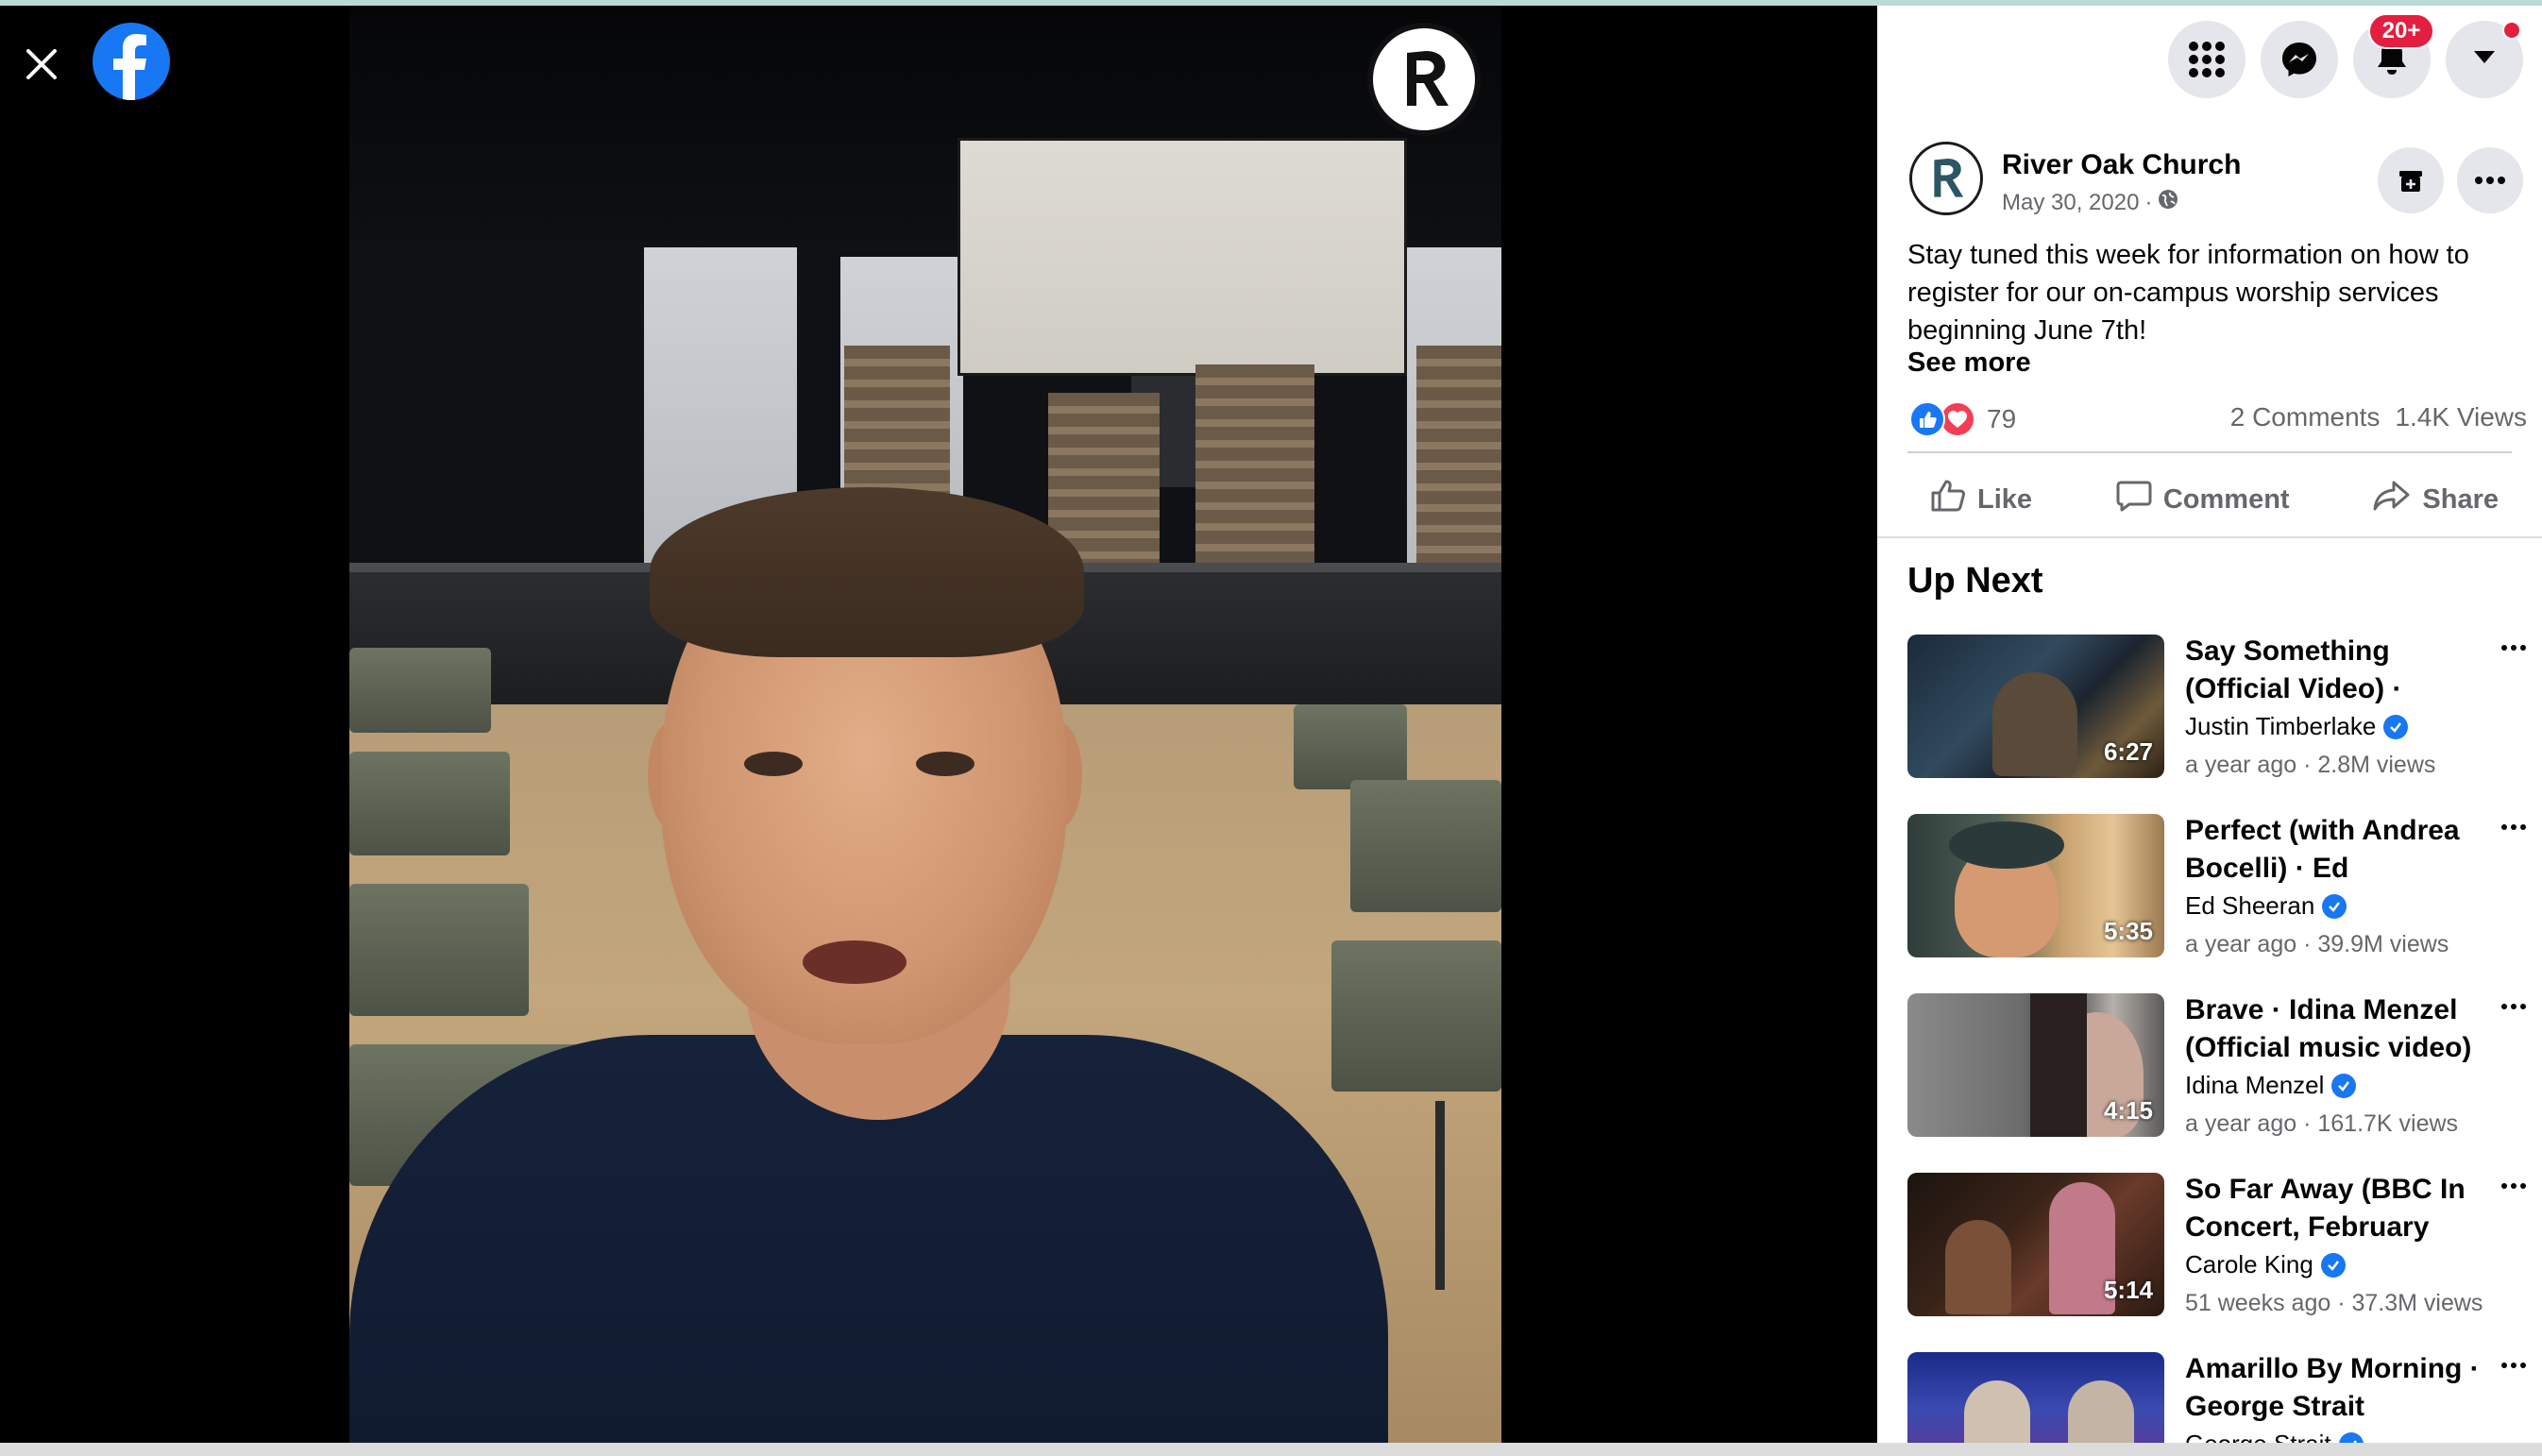 The width and height of the screenshot is (2542, 1456). I want to click on video-meta: 51 weeks ago · 37.3M views, so click(2334, 1303).